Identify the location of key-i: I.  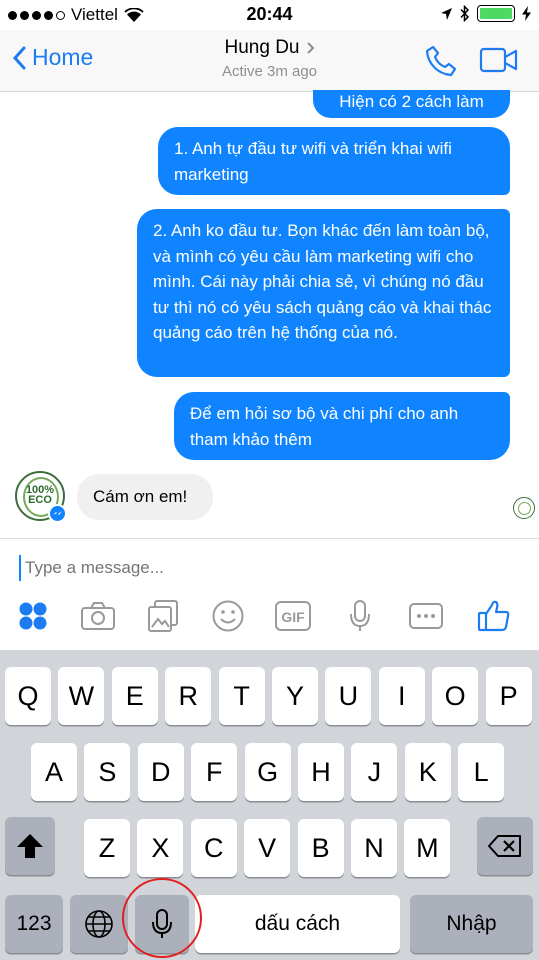
(401, 696).